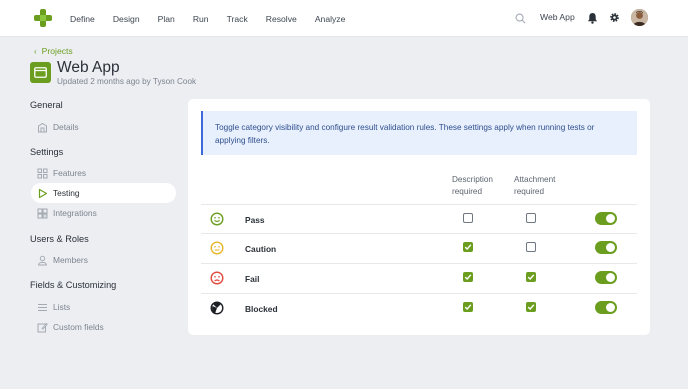 The width and height of the screenshot is (688, 389). I want to click on sidebar-heading-general: General, so click(46, 105).